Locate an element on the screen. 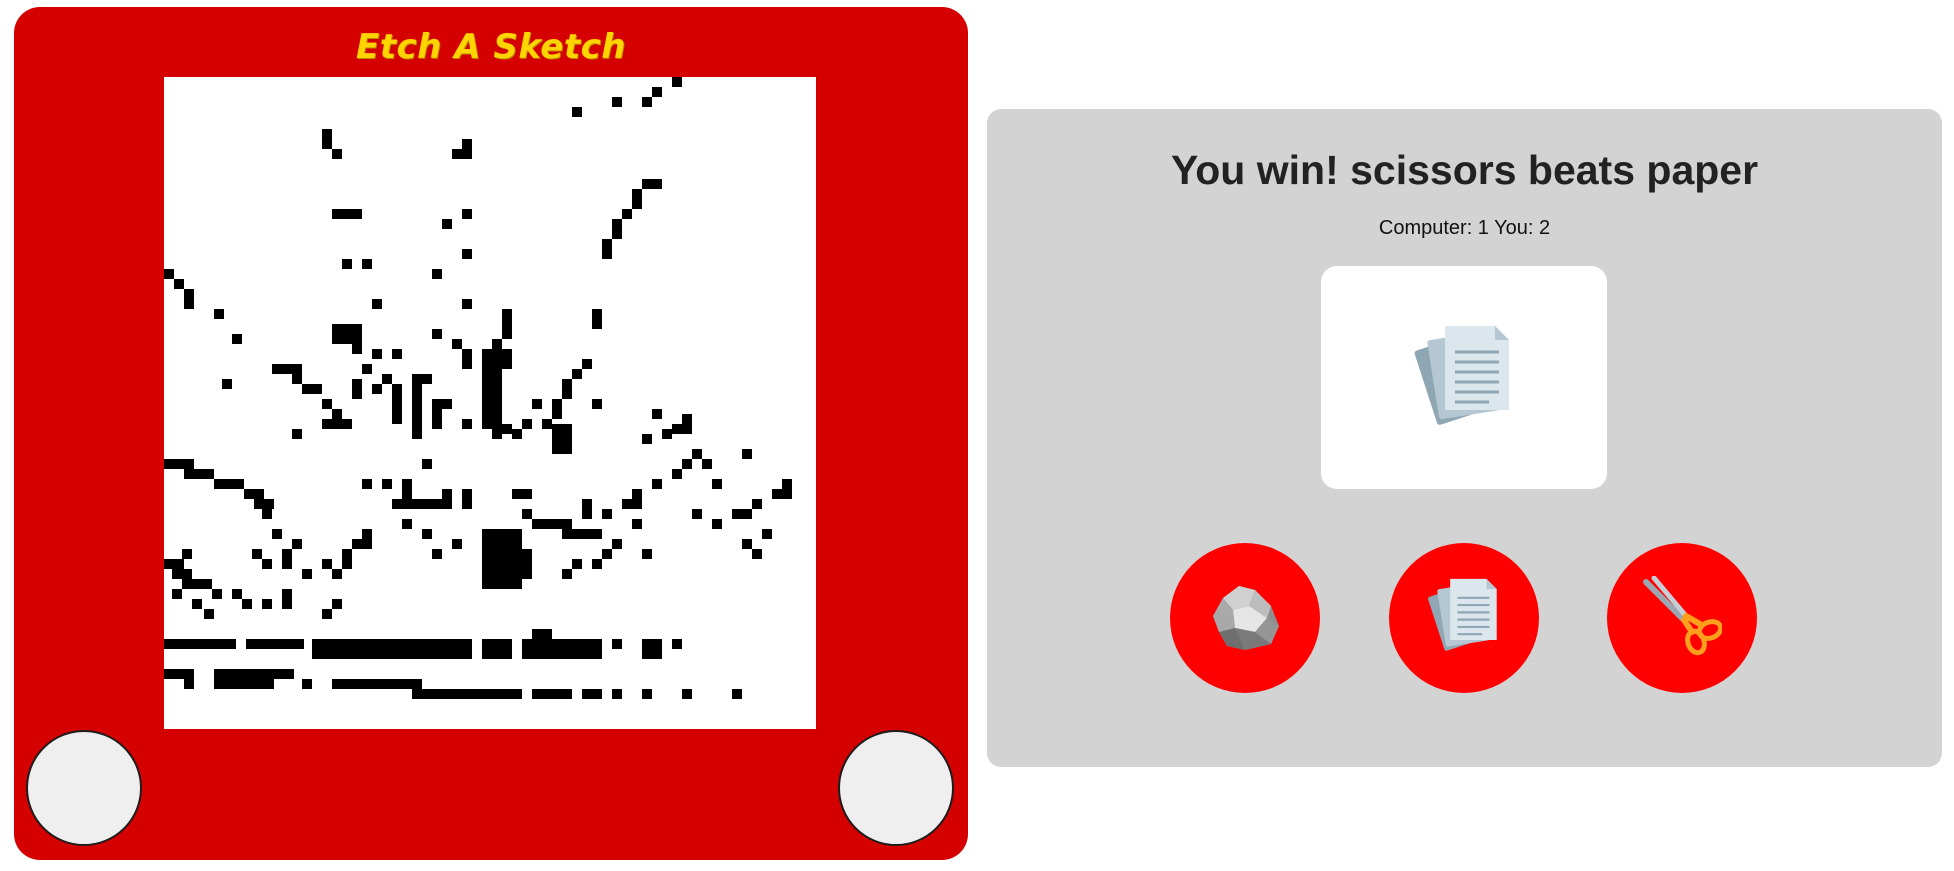 The image size is (1954, 871). scissors-button is located at coordinates (1682, 618).